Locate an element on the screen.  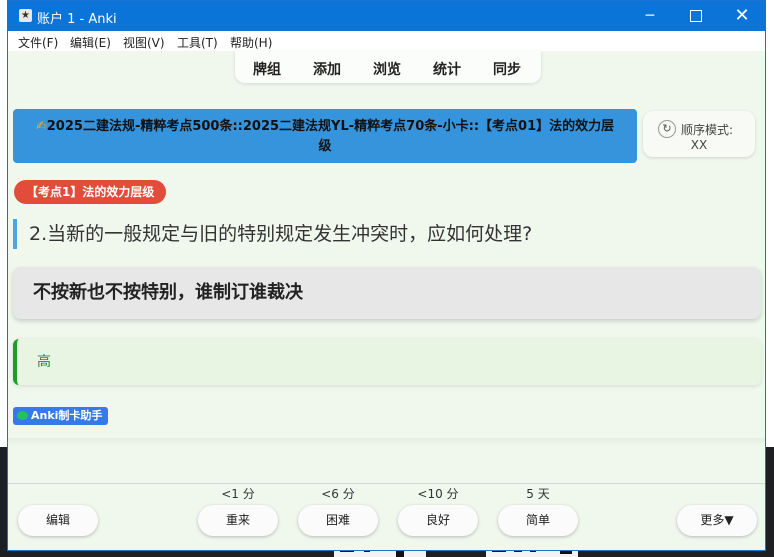
menu-help: 帮助(H) is located at coordinates (251, 42).